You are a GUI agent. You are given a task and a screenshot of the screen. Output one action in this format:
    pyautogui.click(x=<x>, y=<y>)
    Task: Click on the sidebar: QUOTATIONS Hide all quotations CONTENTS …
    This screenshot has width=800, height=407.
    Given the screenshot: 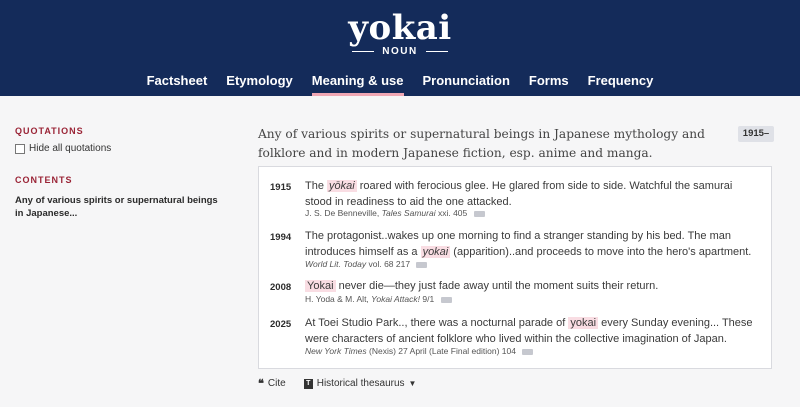 What is the action you would take?
    pyautogui.click(x=125, y=173)
    